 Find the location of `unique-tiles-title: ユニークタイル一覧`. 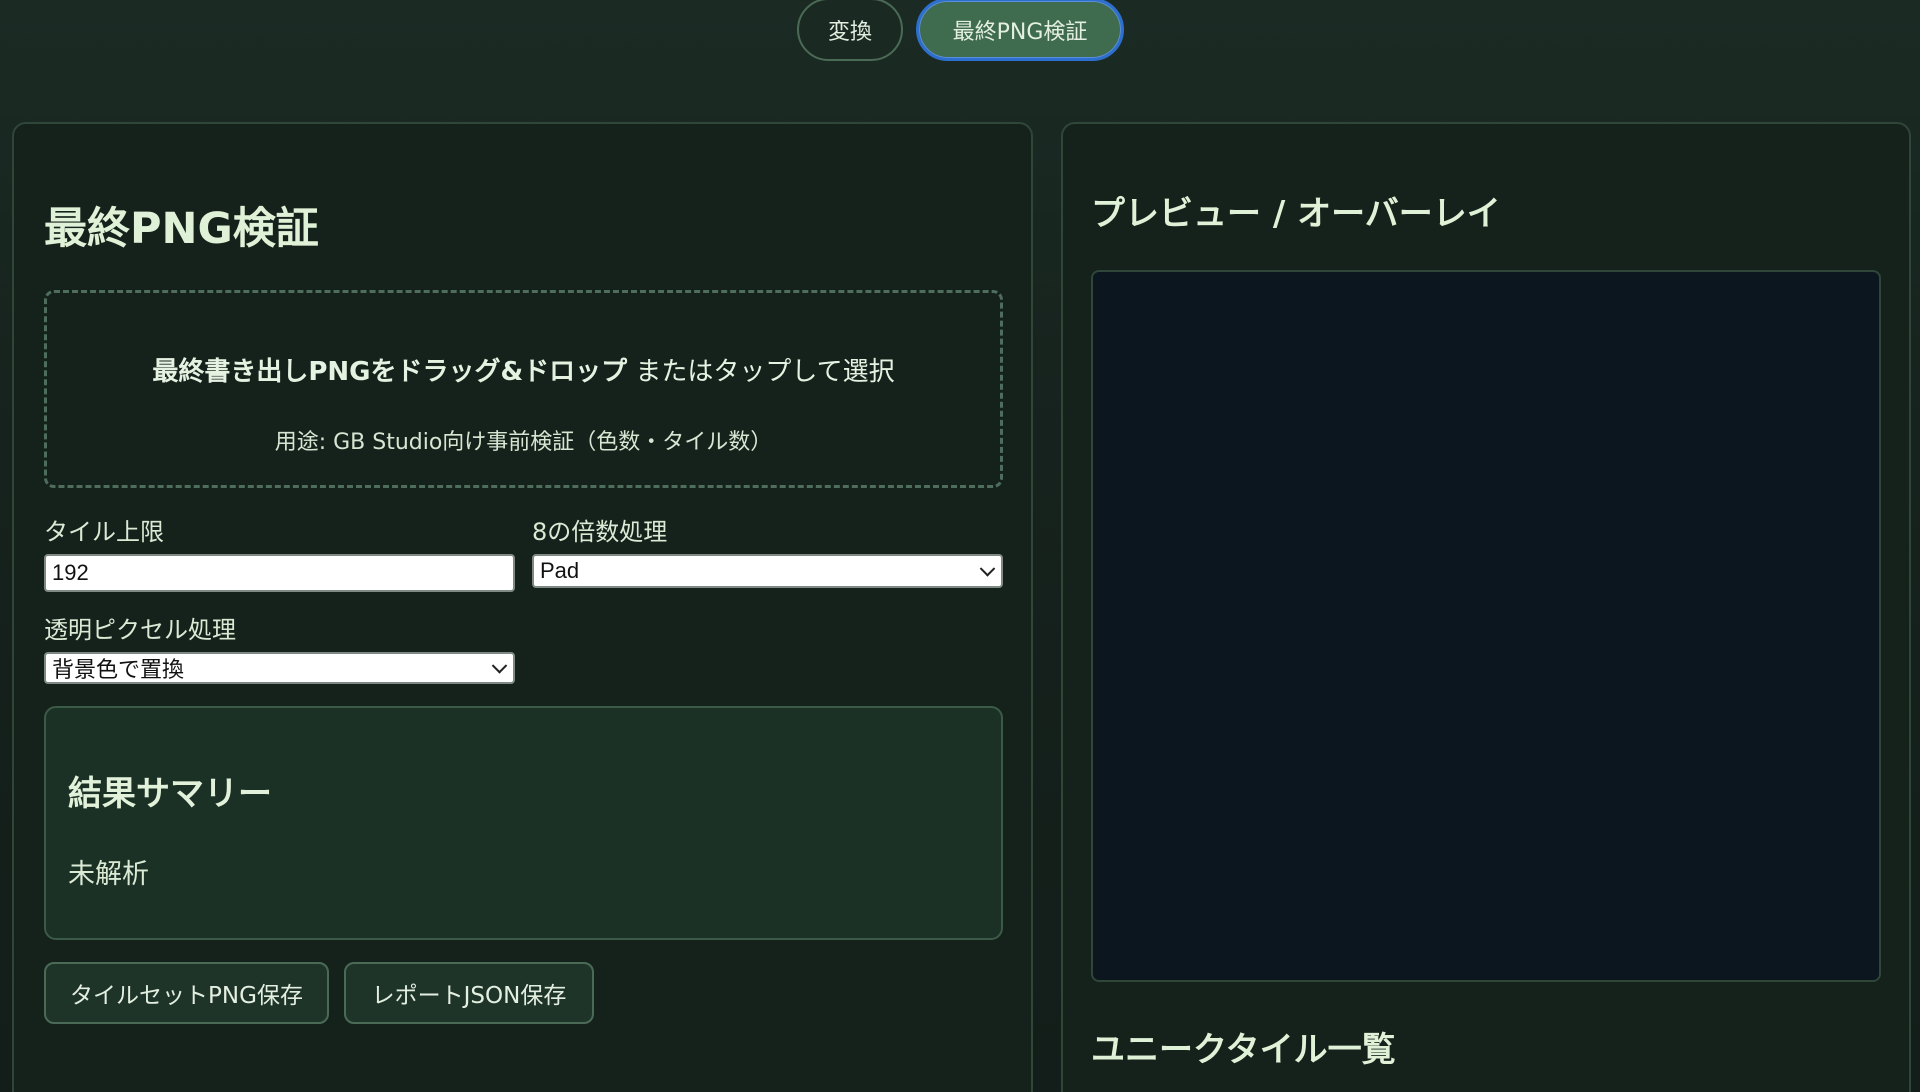

unique-tiles-title: ユニークタイル一覧 is located at coordinates (1243, 1050).